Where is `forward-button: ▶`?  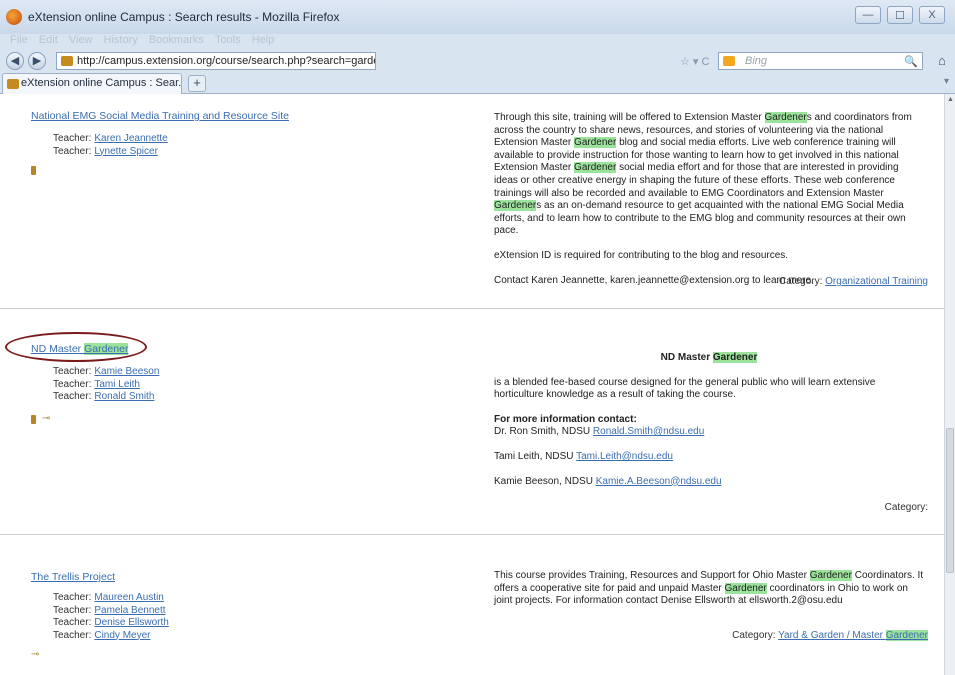 forward-button: ▶ is located at coordinates (37, 61).